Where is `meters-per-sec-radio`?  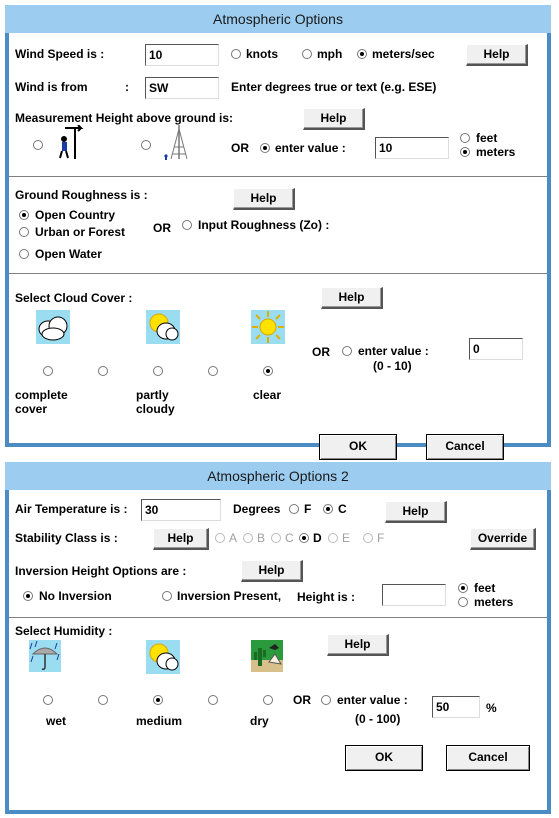
meters-per-sec-radio is located at coordinates (362, 54).